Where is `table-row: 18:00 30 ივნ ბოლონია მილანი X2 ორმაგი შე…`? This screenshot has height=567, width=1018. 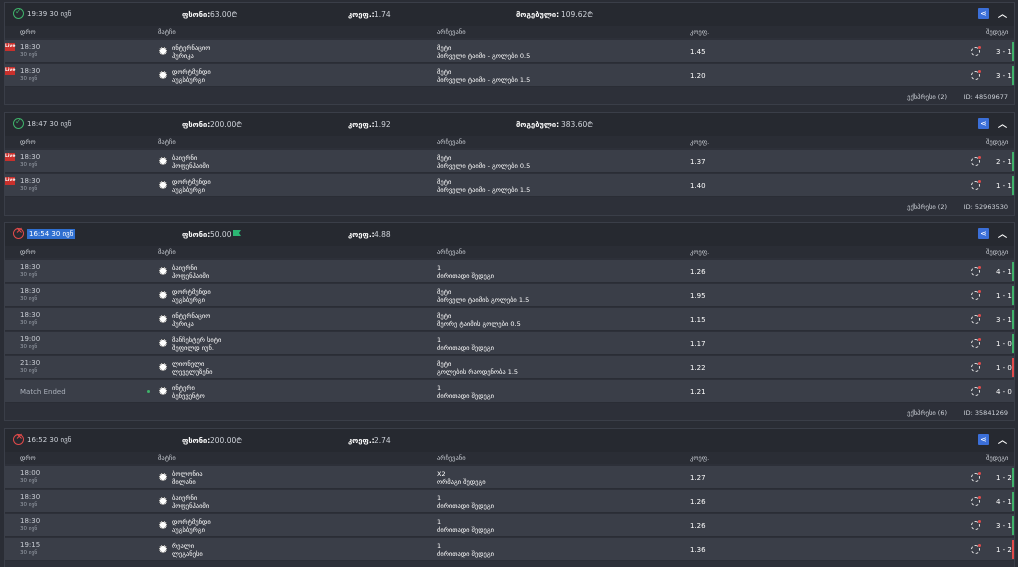 table-row: 18:00 30 ივნ ბოლონია მილანი X2 ორმაგი შე… is located at coordinates (509, 477).